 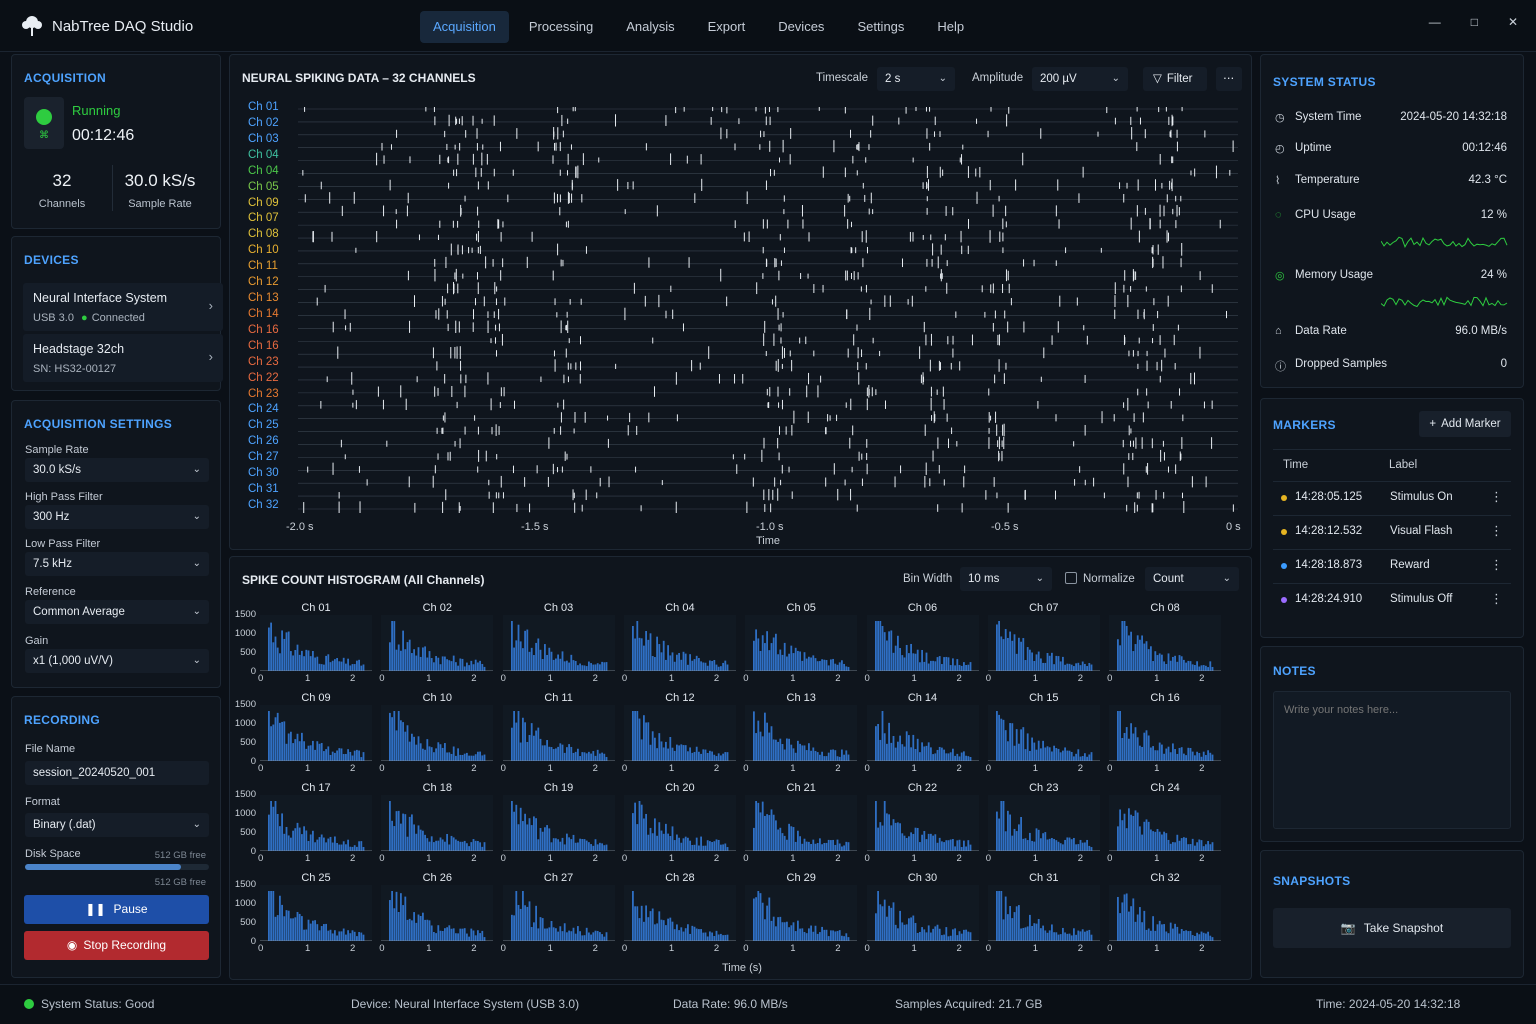 I want to click on setting-select: 300 Hz ⌄, so click(x=117, y=517).